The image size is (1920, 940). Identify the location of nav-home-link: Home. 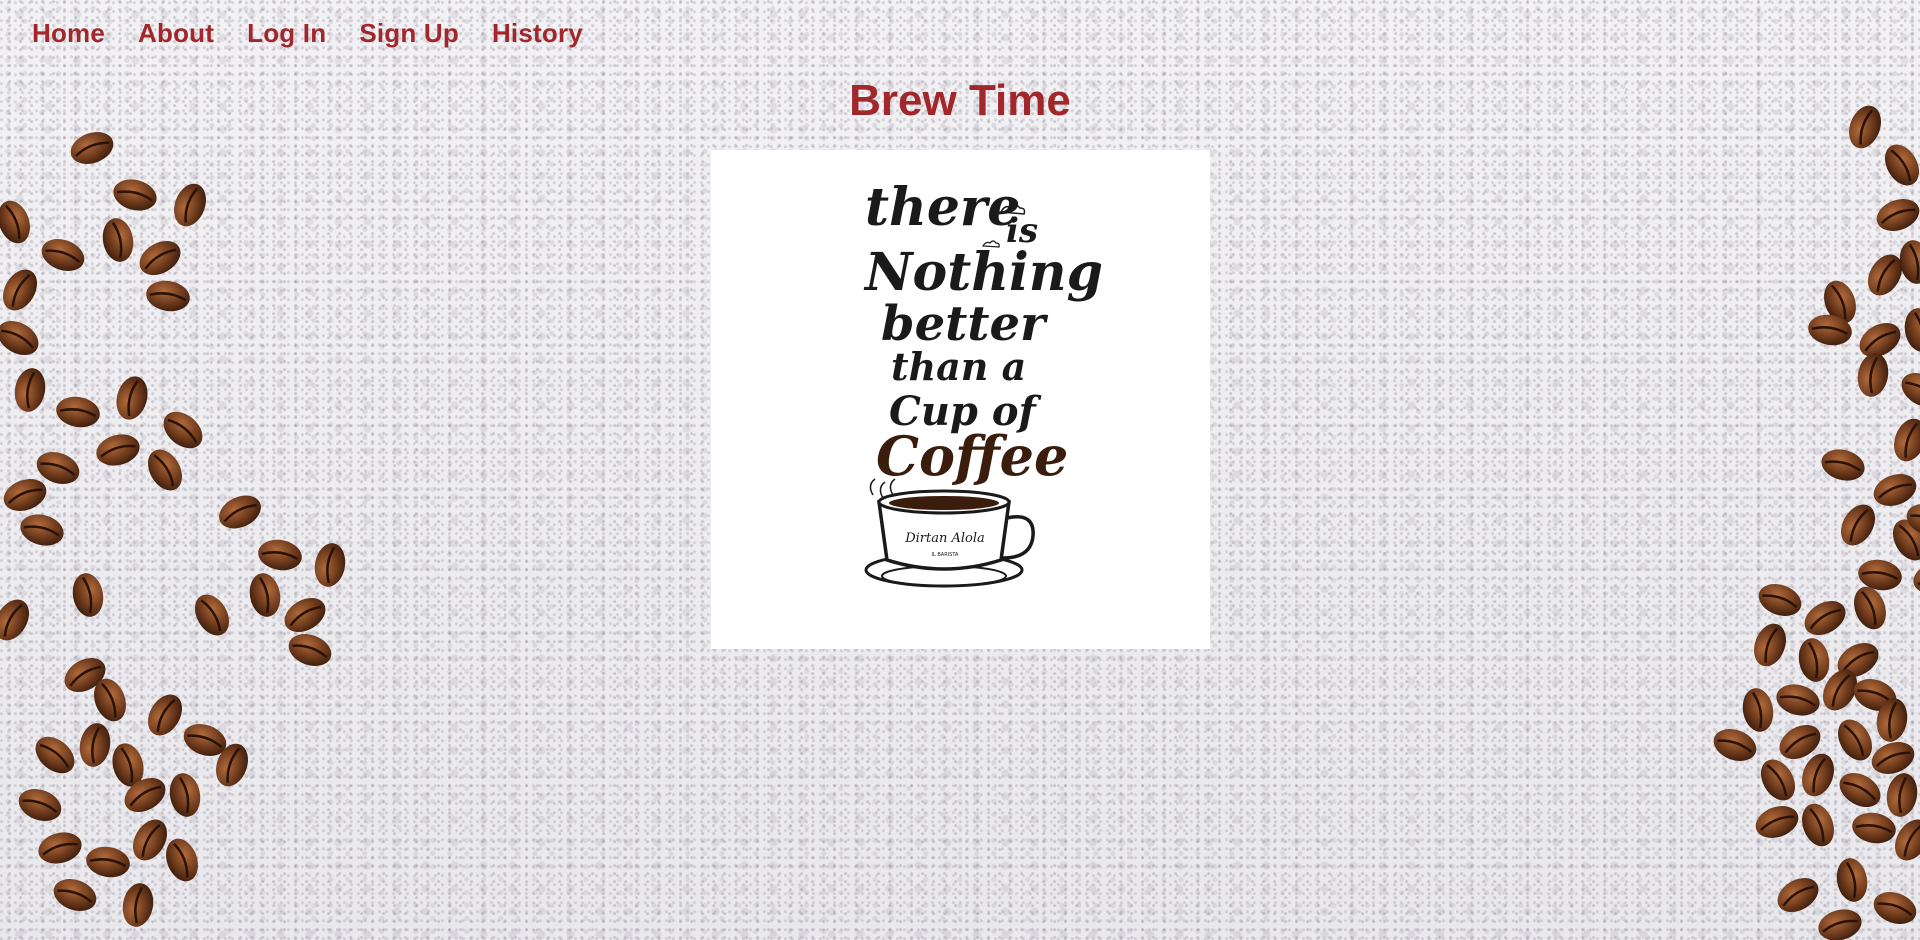
(68, 33).